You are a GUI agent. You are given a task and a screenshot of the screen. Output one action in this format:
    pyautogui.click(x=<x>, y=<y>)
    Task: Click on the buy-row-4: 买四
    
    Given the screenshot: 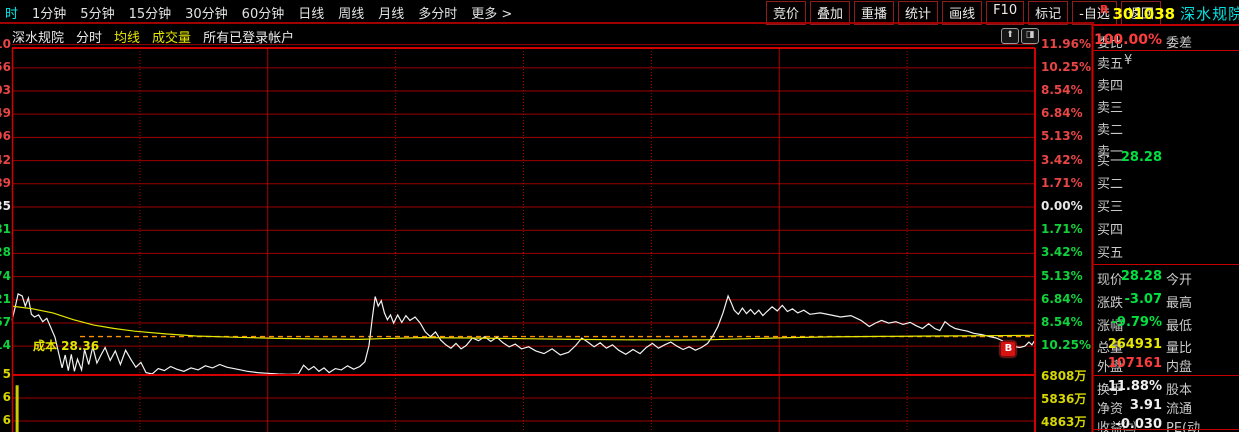 What is the action you would take?
    pyautogui.click(x=1166, y=229)
    